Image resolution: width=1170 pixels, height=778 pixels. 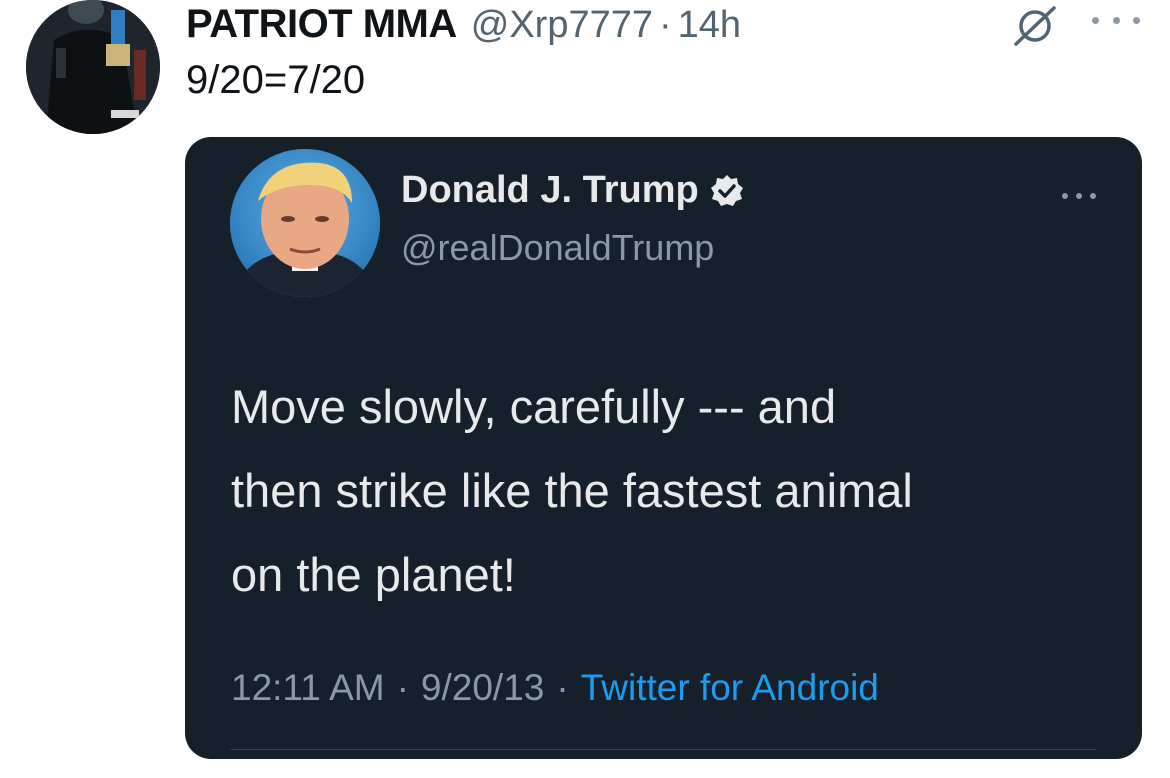 What do you see at coordinates (572, 490) in the screenshot?
I see `embedded-text-line: then strike like the fastest animal` at bounding box center [572, 490].